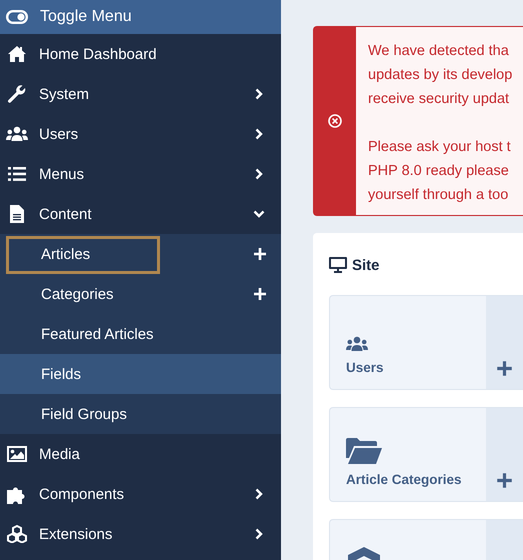  Describe the element at coordinates (140, 374) in the screenshot. I see `submenu-item: Fields` at that location.